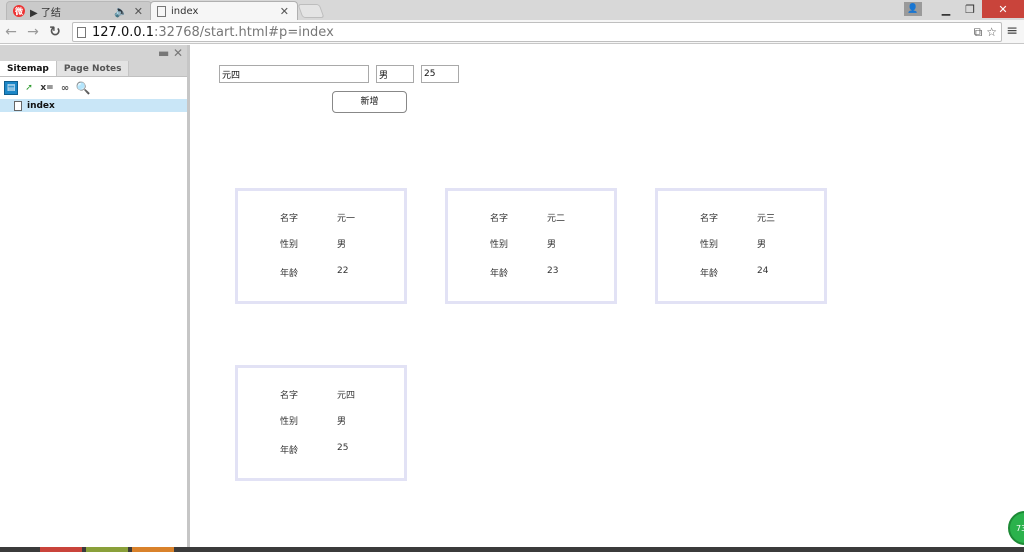  Describe the element at coordinates (395, 74) in the screenshot. I see `gender-input` at that location.